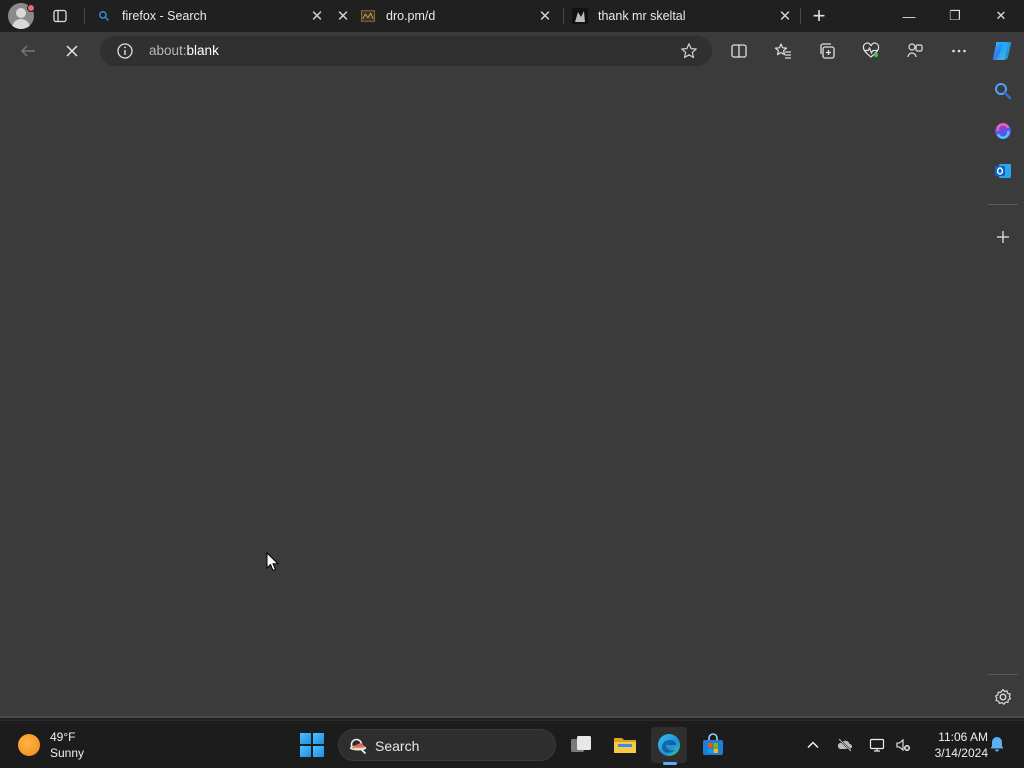 Image resolution: width=1024 pixels, height=768 pixels. I want to click on favorites-button, so click(783, 51).